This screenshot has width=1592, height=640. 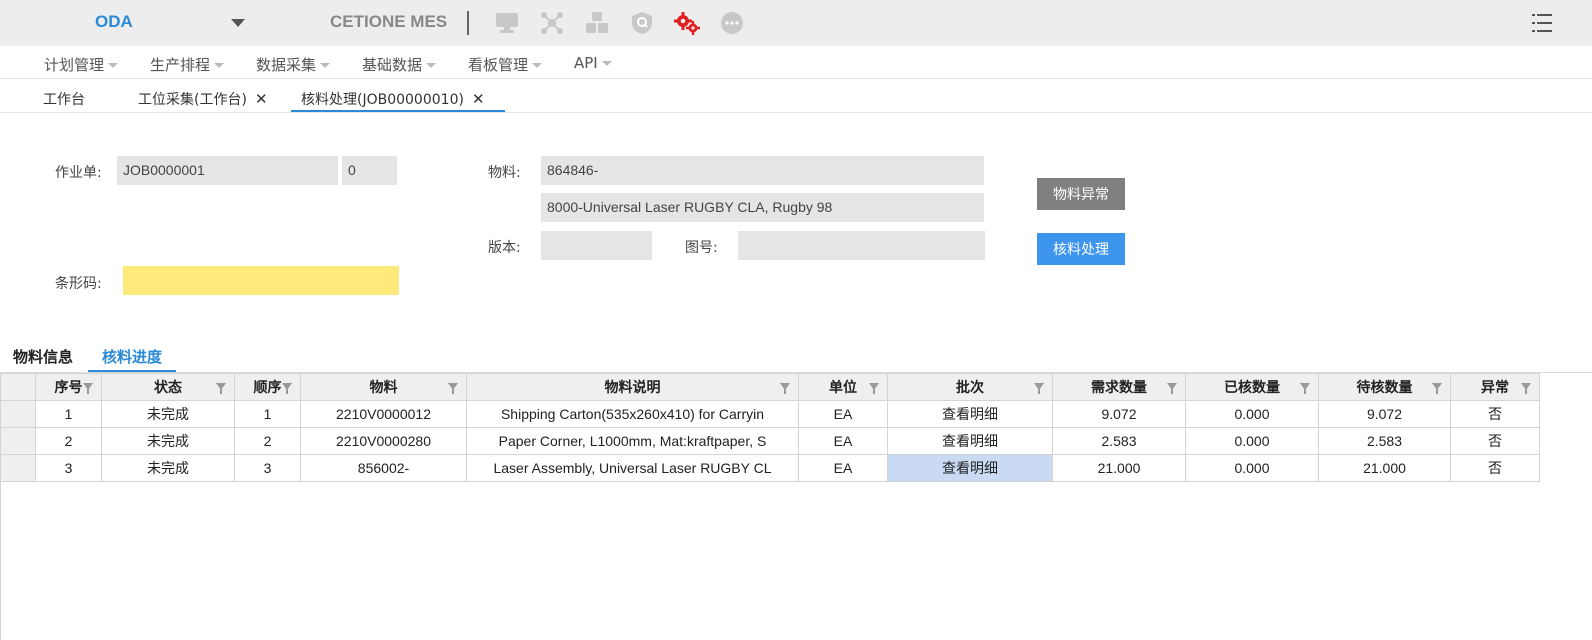 I want to click on column-header: 待核数量, so click(x=1384, y=387).